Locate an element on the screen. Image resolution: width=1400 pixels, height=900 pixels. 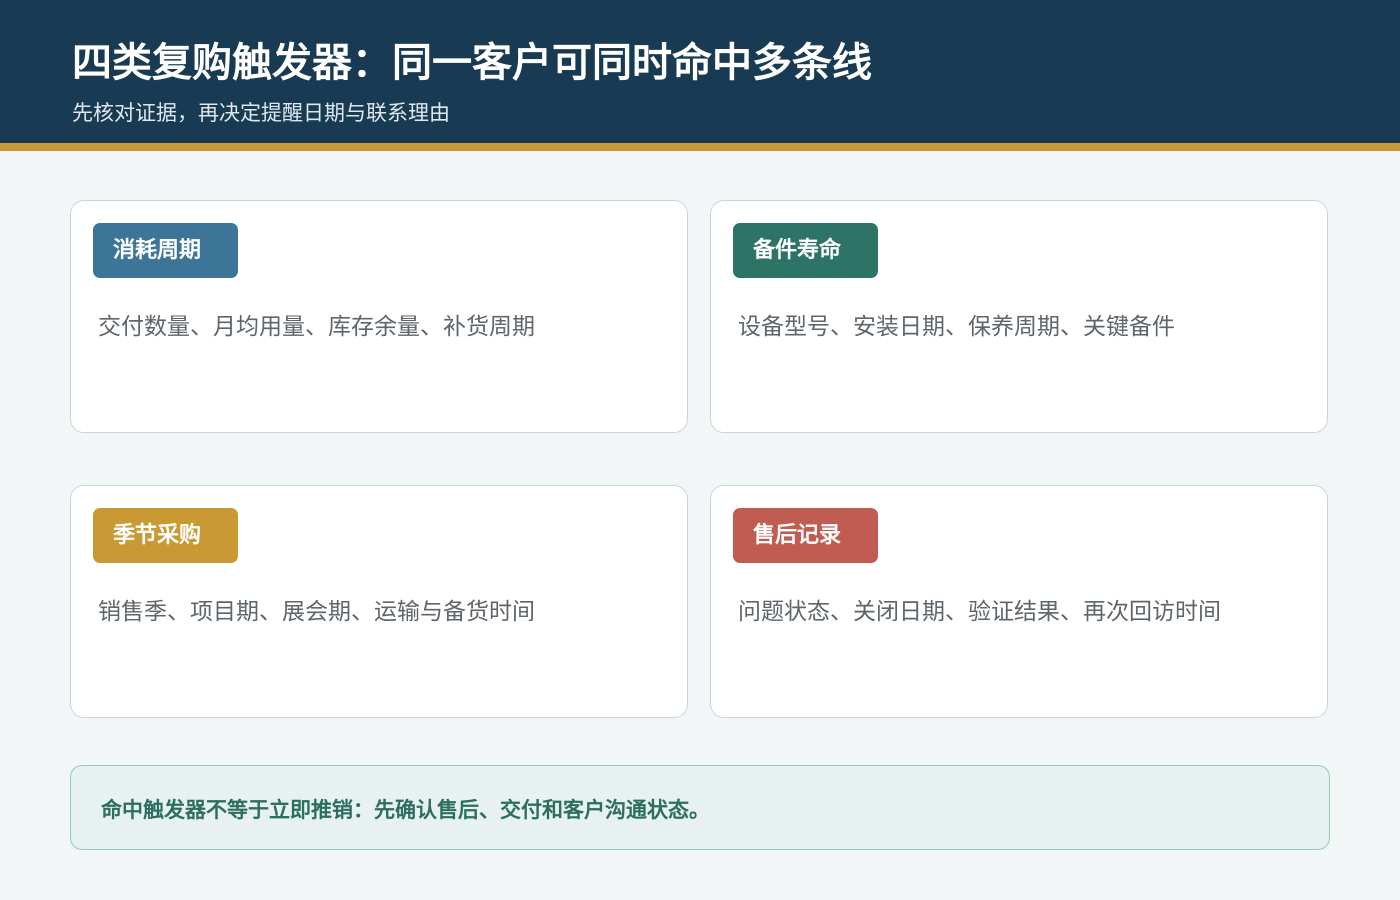
trigger-card-spare-parts: 备件寿命 设备型号、安装日期、保养周期、关键备件 is located at coordinates (1019, 316).